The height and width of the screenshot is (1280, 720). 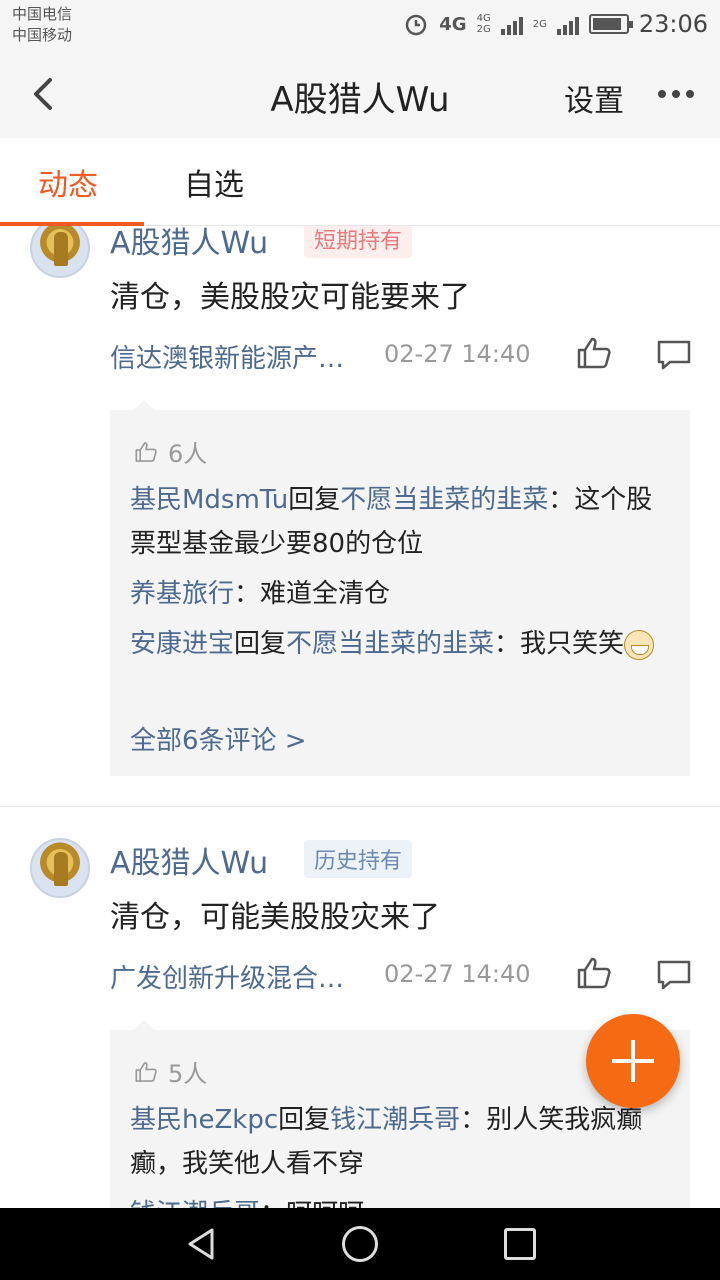 I want to click on carrier-info: 中国电信 中国移动, so click(x=42, y=25).